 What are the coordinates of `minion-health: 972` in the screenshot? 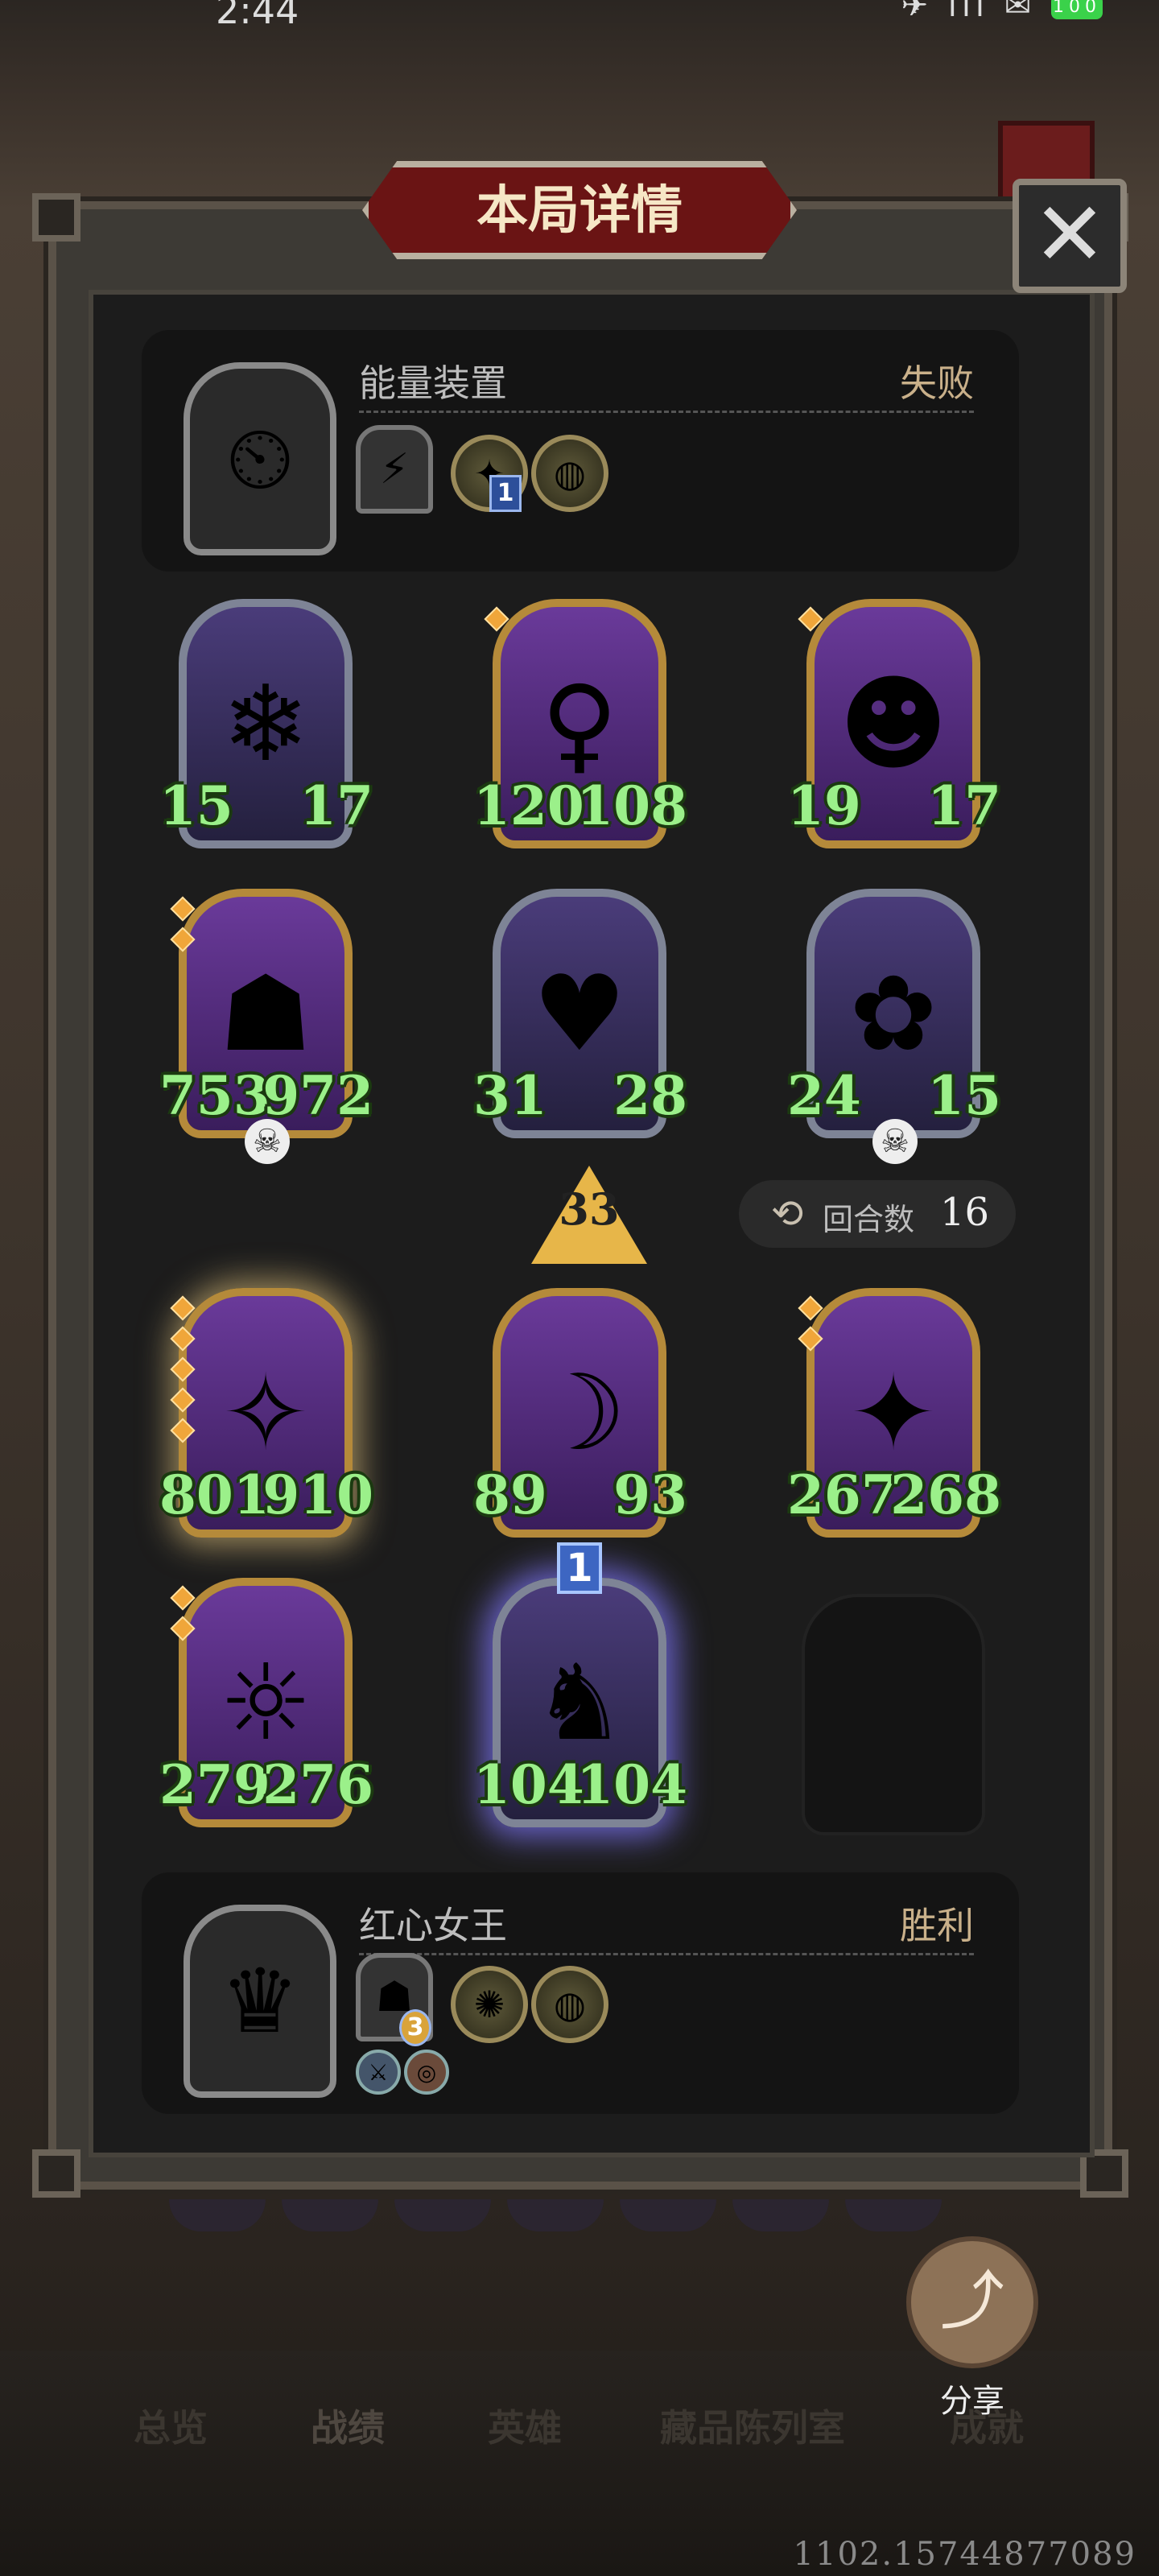 It's located at (317, 1095).